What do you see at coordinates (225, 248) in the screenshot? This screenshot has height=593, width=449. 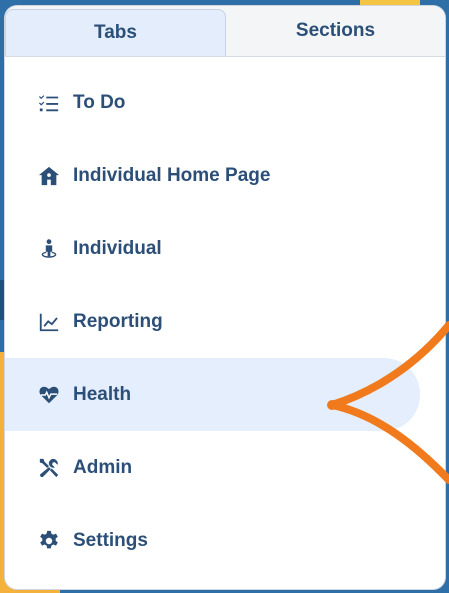 I see `menu-item-individual: Individual` at bounding box center [225, 248].